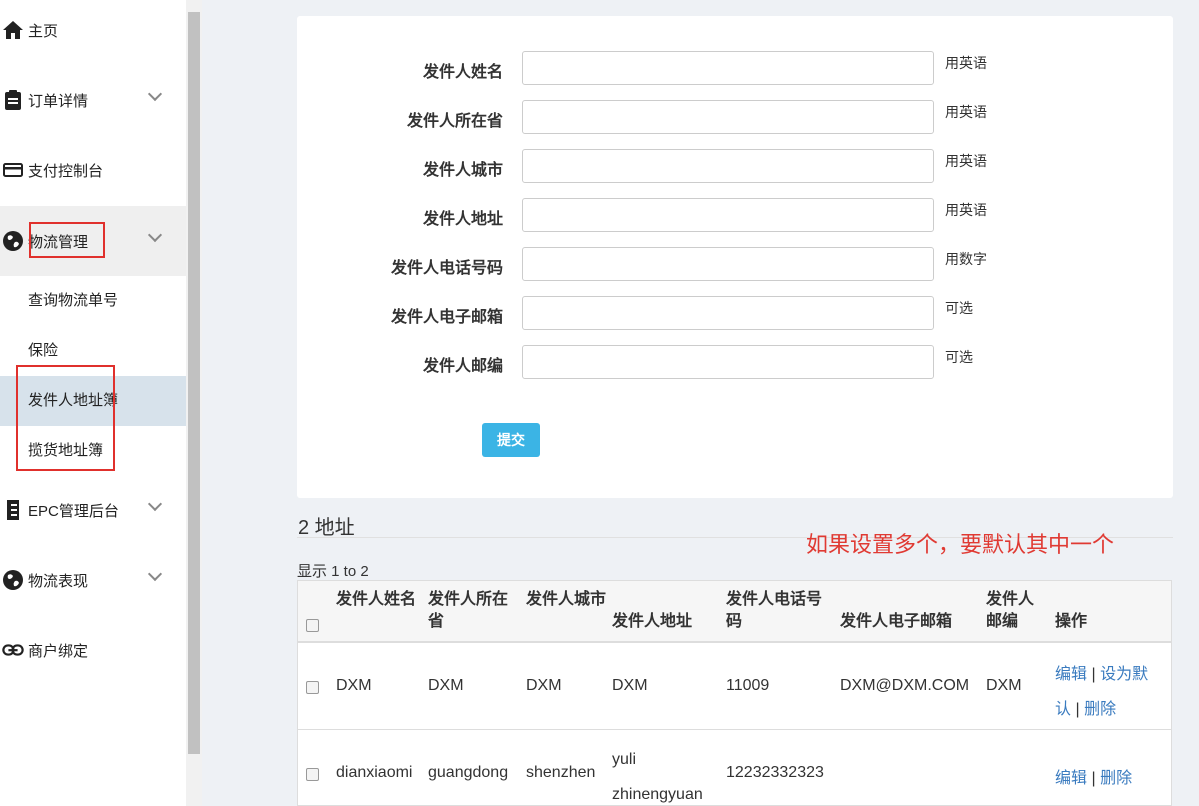 This screenshot has width=1199, height=806. Describe the element at coordinates (728, 362) in the screenshot. I see `sender-zip-input` at that location.